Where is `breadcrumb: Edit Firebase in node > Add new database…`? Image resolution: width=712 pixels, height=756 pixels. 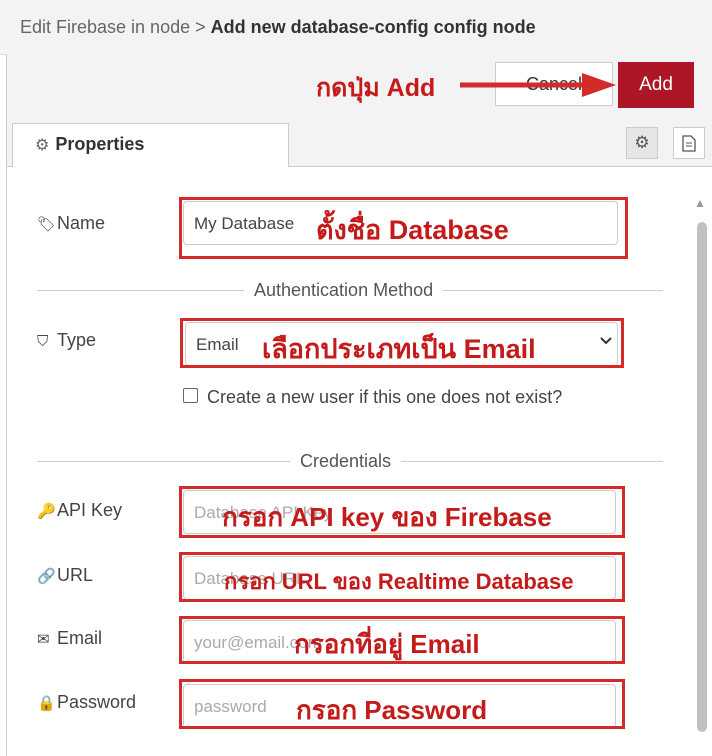
breadcrumb: Edit Firebase in node > Add new database… is located at coordinates (278, 27).